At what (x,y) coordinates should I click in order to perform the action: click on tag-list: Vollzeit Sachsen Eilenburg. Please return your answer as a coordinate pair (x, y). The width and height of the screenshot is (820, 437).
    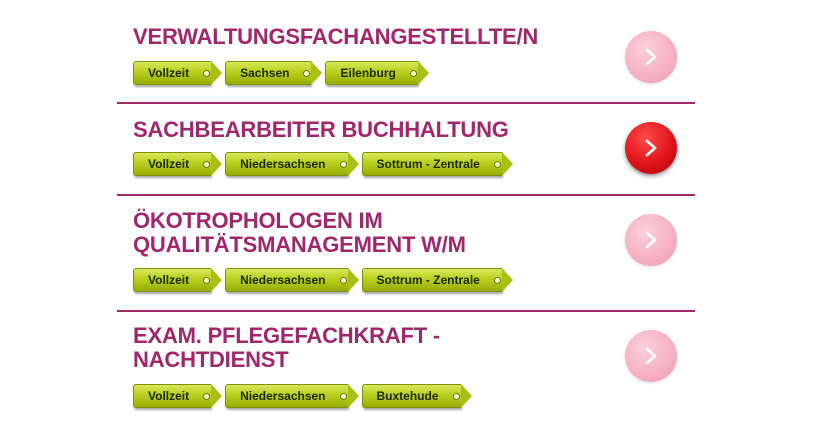
    Looking at the image, I should click on (281, 73).